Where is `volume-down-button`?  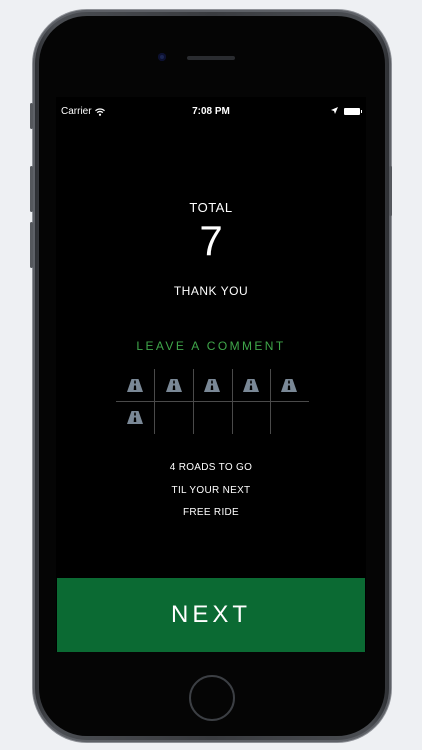 volume-down-button is located at coordinates (31, 245).